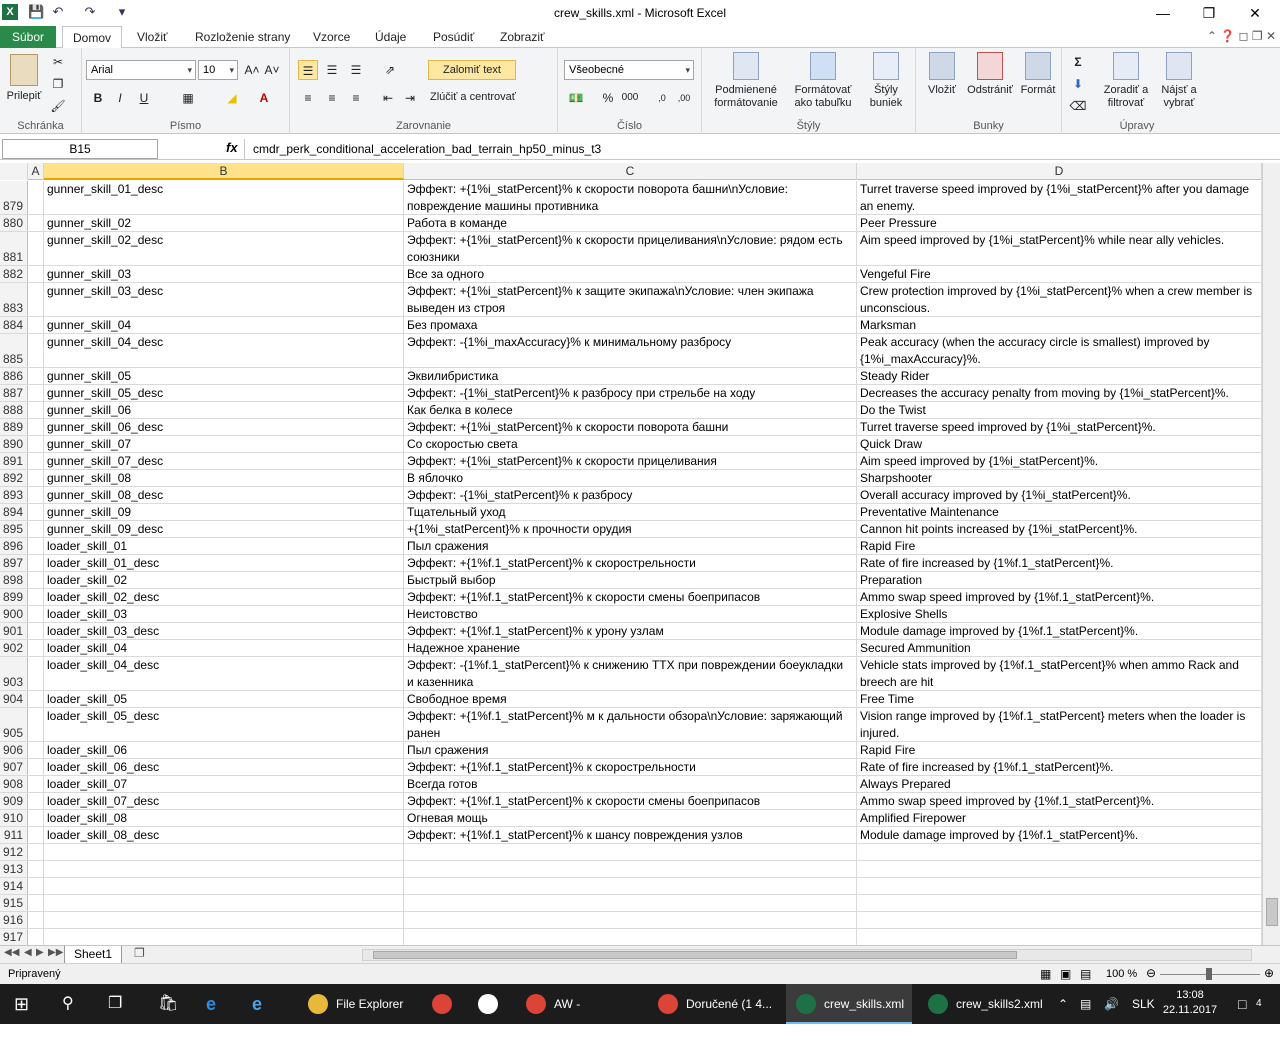 The height and width of the screenshot is (1064, 1280). I want to click on decrease-indent-icon: ⇤, so click(388, 98).